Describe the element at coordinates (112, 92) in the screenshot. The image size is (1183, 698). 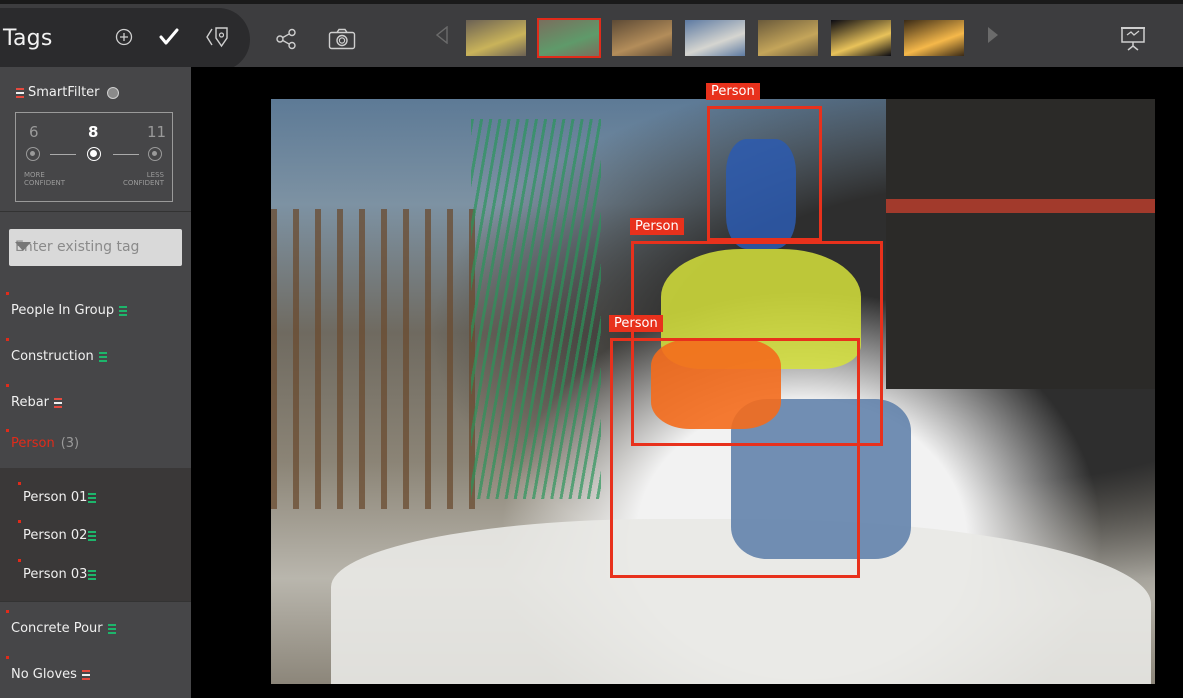
I see `help-icon` at that location.